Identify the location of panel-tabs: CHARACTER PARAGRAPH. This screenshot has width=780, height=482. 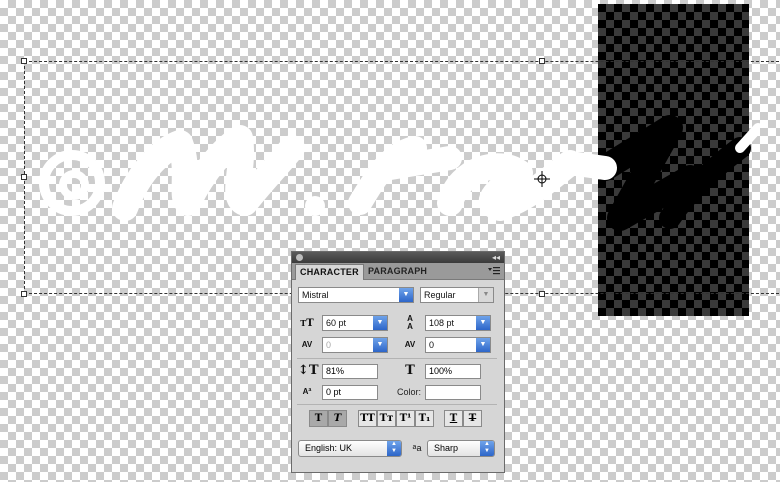
(398, 271).